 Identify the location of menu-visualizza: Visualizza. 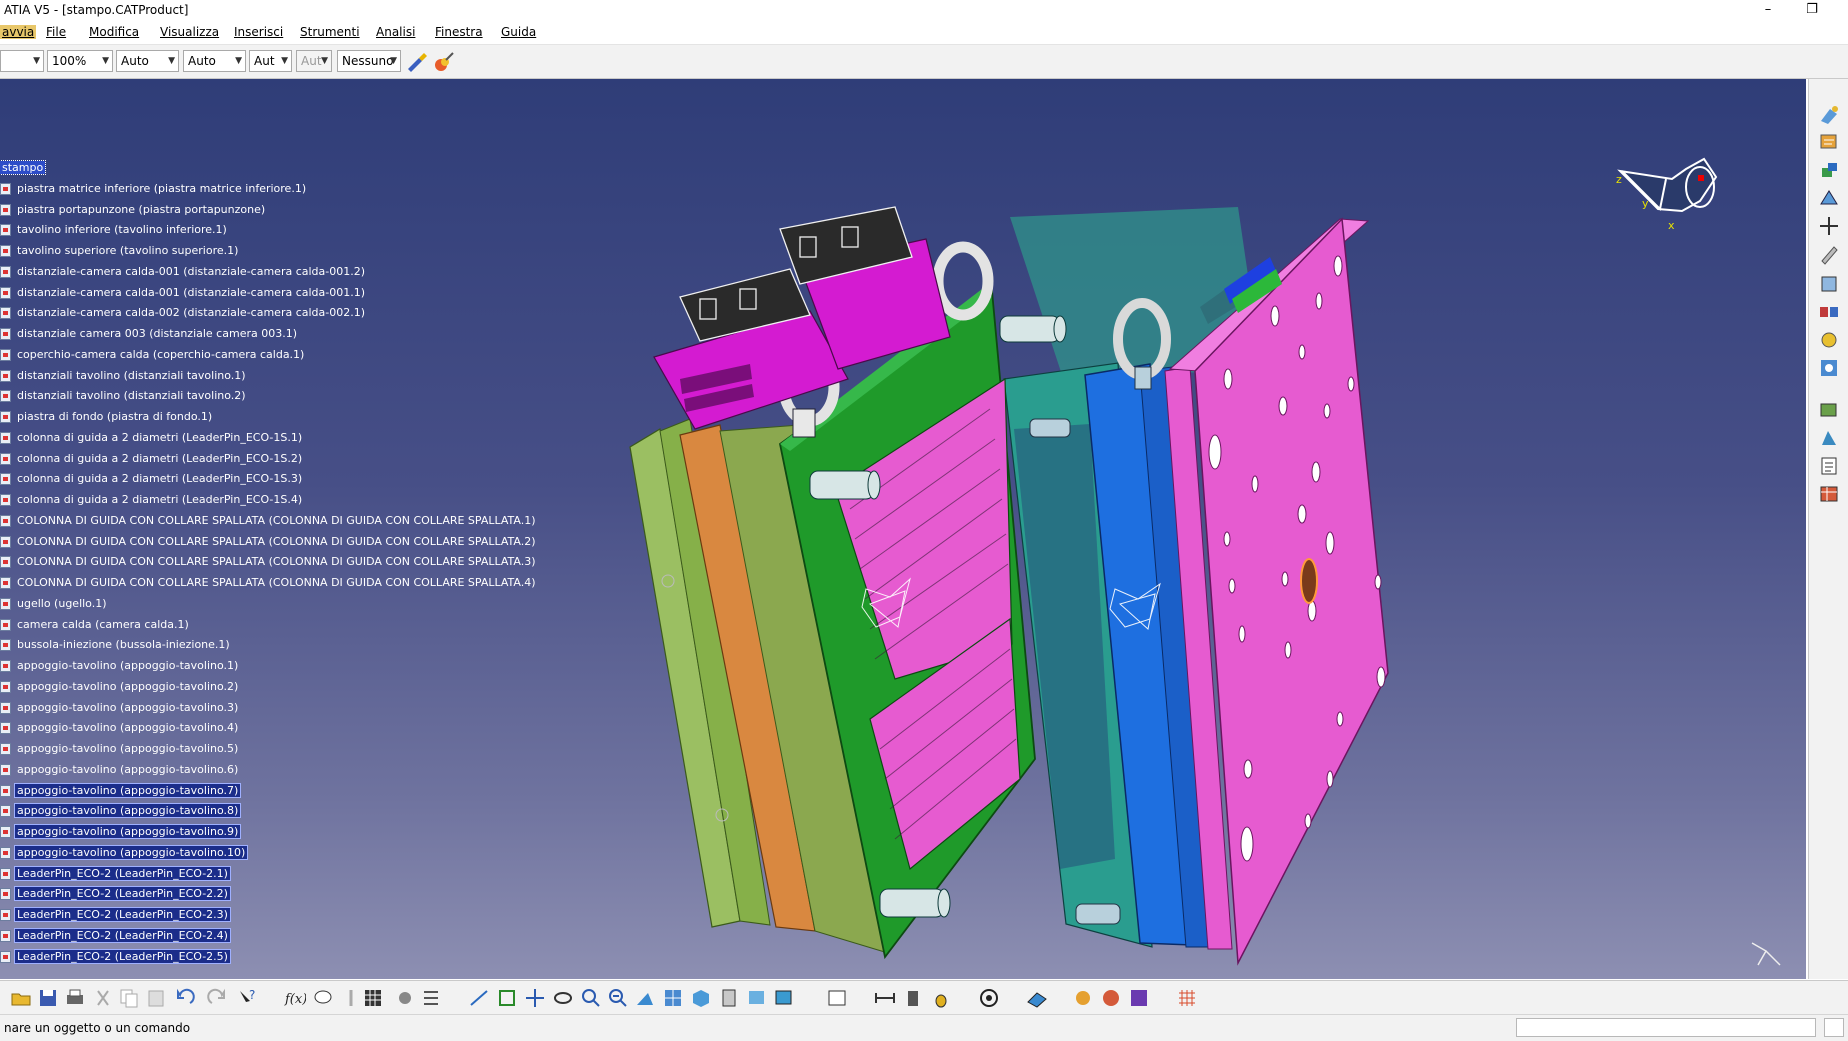
(189, 32).